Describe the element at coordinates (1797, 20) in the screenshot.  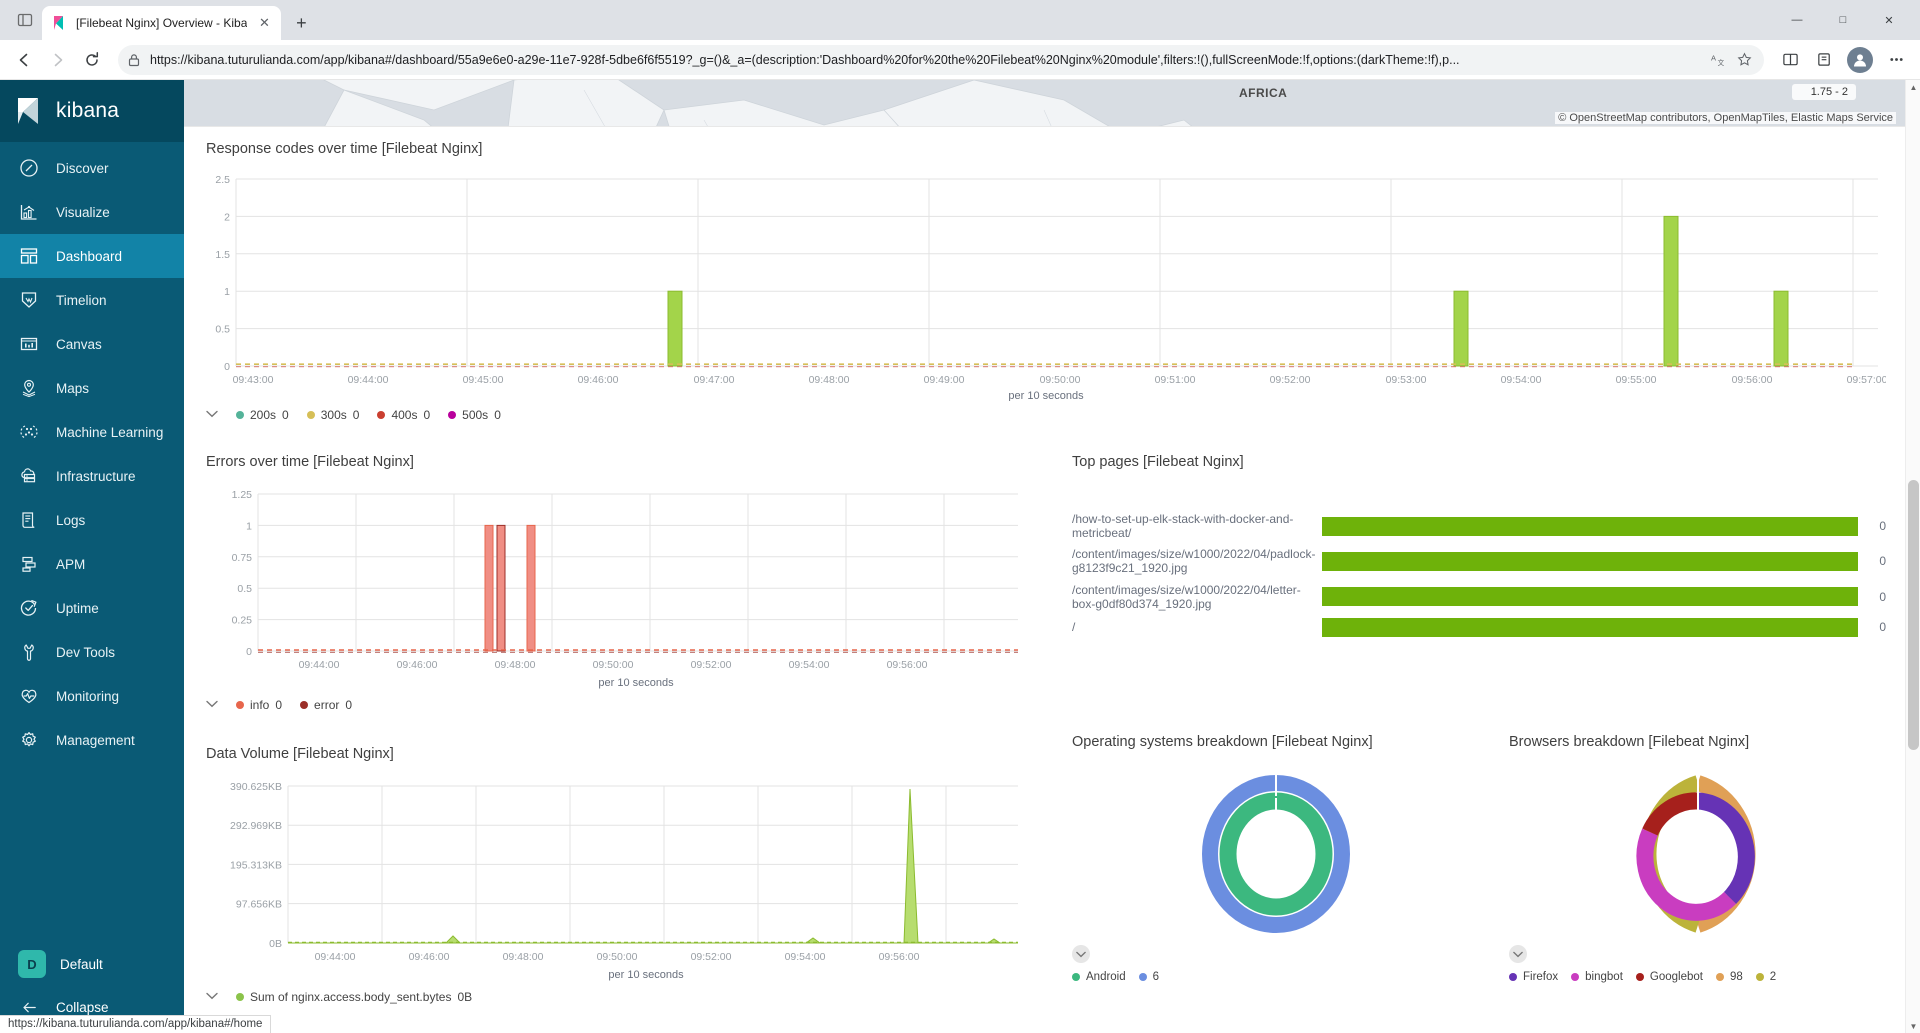
I see `minimize-button: —` at that location.